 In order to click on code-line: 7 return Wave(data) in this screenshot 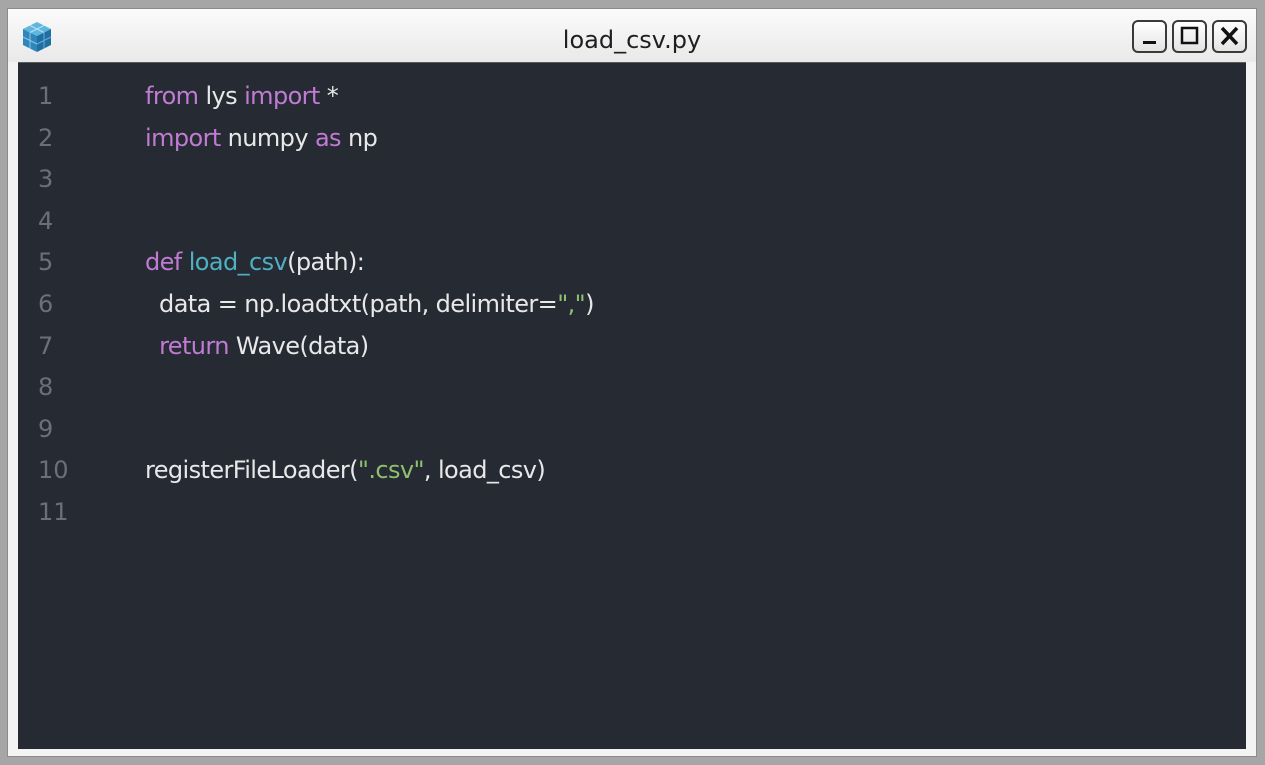, I will do `click(632, 346)`.